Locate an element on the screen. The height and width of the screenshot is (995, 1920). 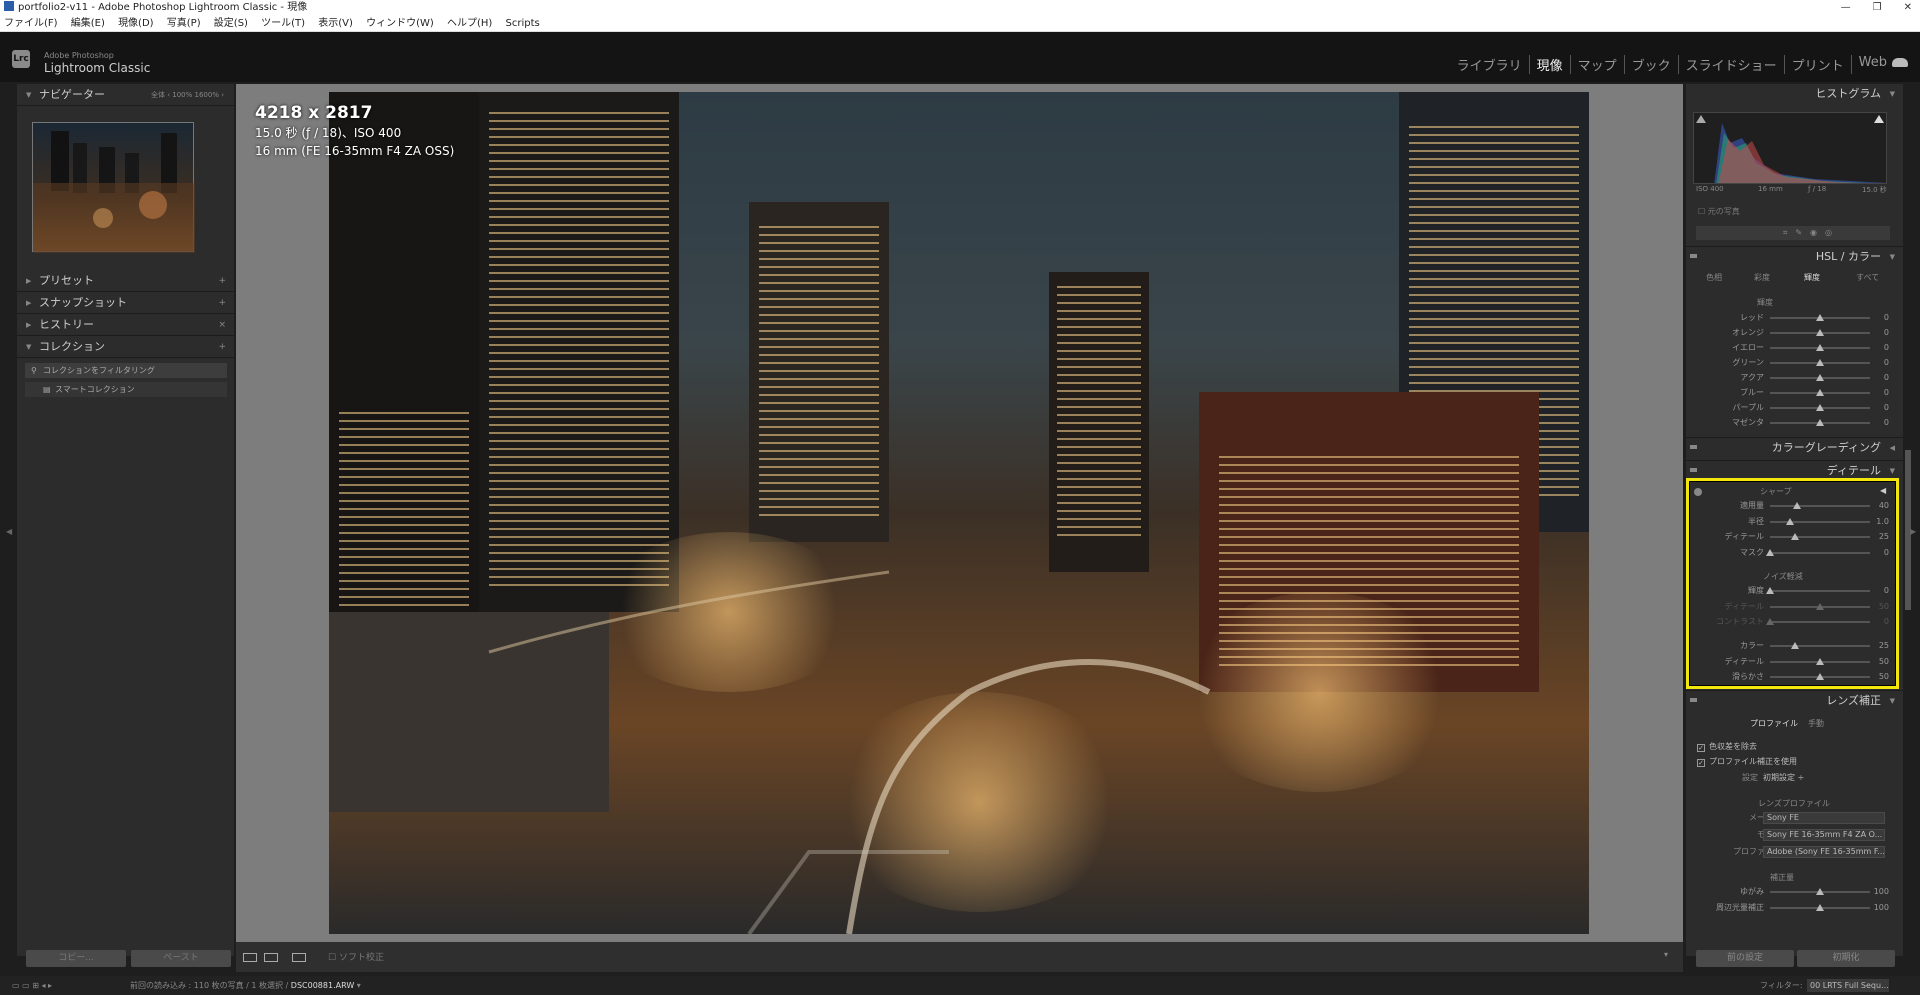
sharpen-slider-value: 0 is located at coordinates (1886, 553).